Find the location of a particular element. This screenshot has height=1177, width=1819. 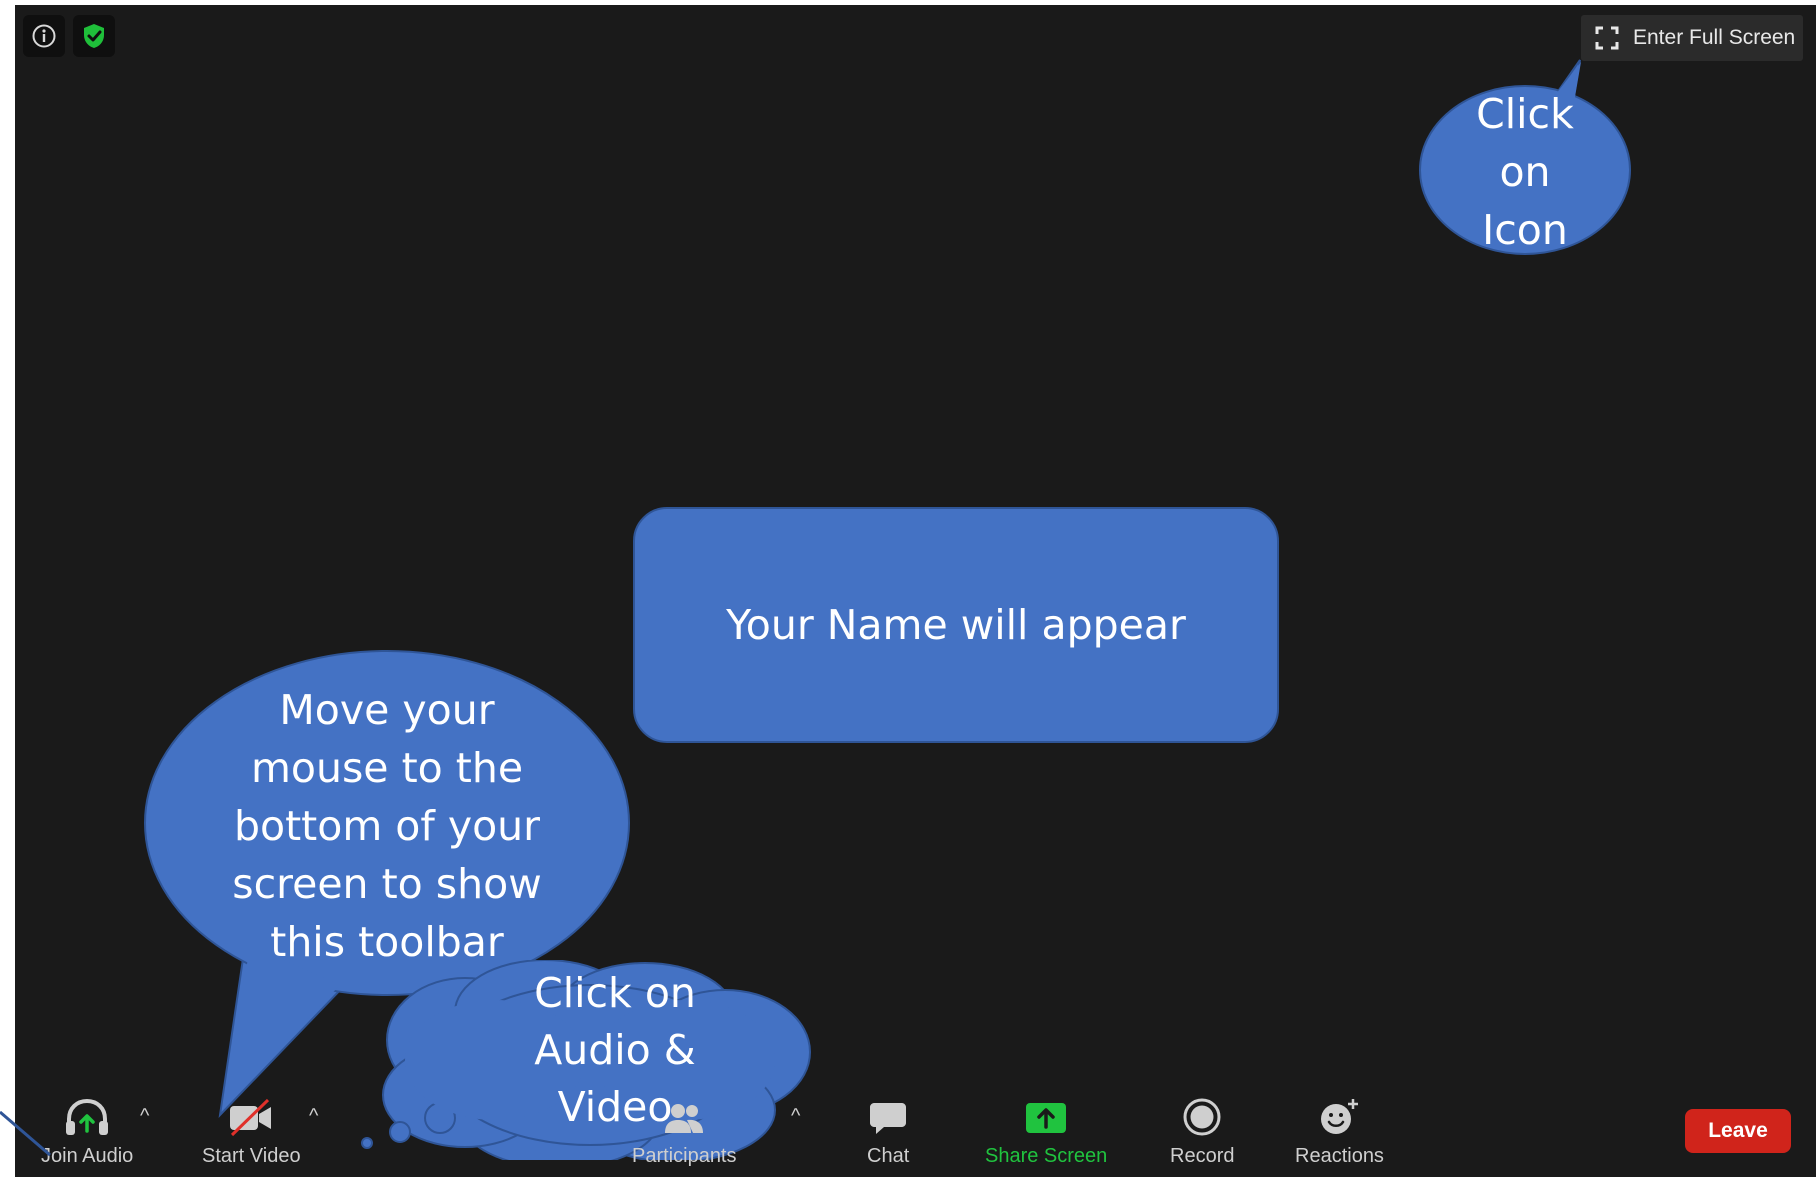

security-status-button is located at coordinates (94, 36).